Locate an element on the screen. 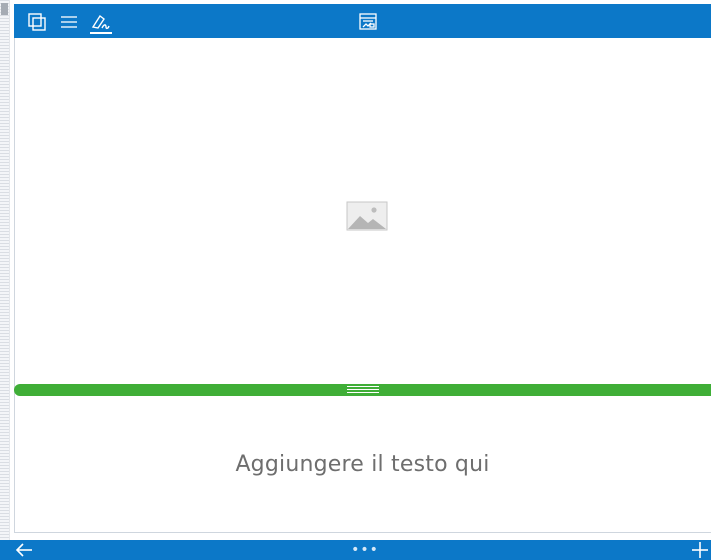 This screenshot has width=711, height=560. layers-icon is located at coordinates (37, 22).